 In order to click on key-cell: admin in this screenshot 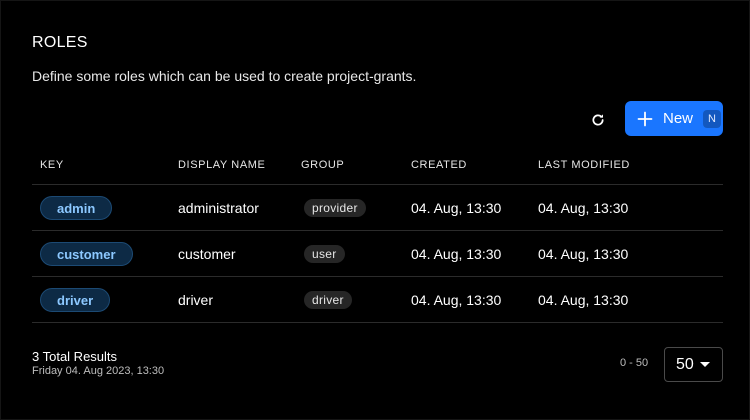, I will do `click(76, 208)`.